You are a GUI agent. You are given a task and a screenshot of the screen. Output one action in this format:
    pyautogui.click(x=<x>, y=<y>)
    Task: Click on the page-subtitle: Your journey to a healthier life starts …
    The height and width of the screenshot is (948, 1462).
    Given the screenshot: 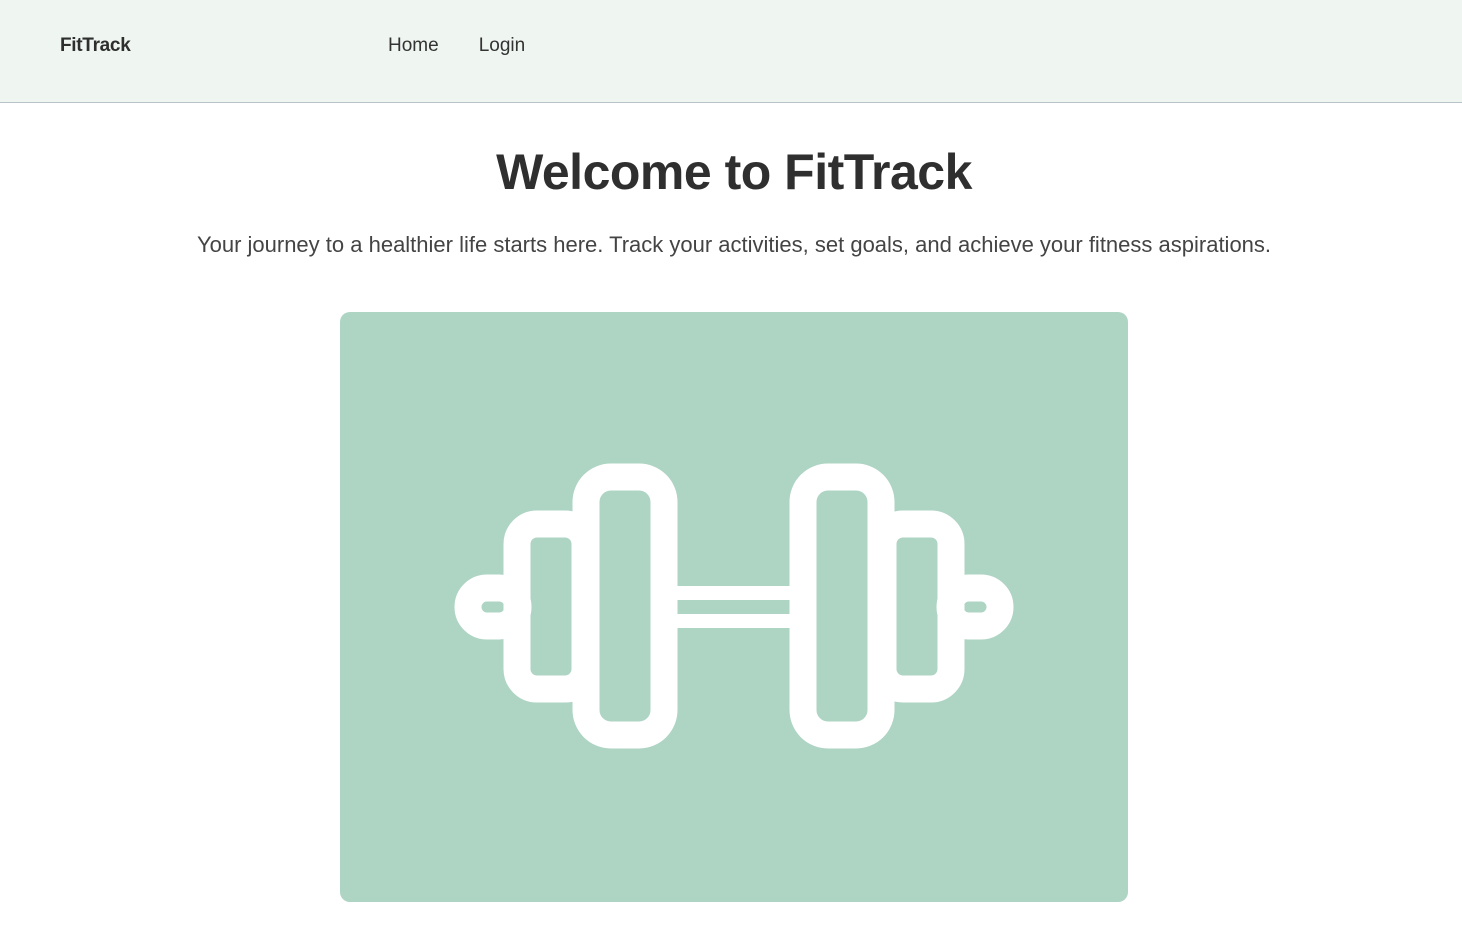 What is the action you would take?
    pyautogui.click(x=734, y=244)
    